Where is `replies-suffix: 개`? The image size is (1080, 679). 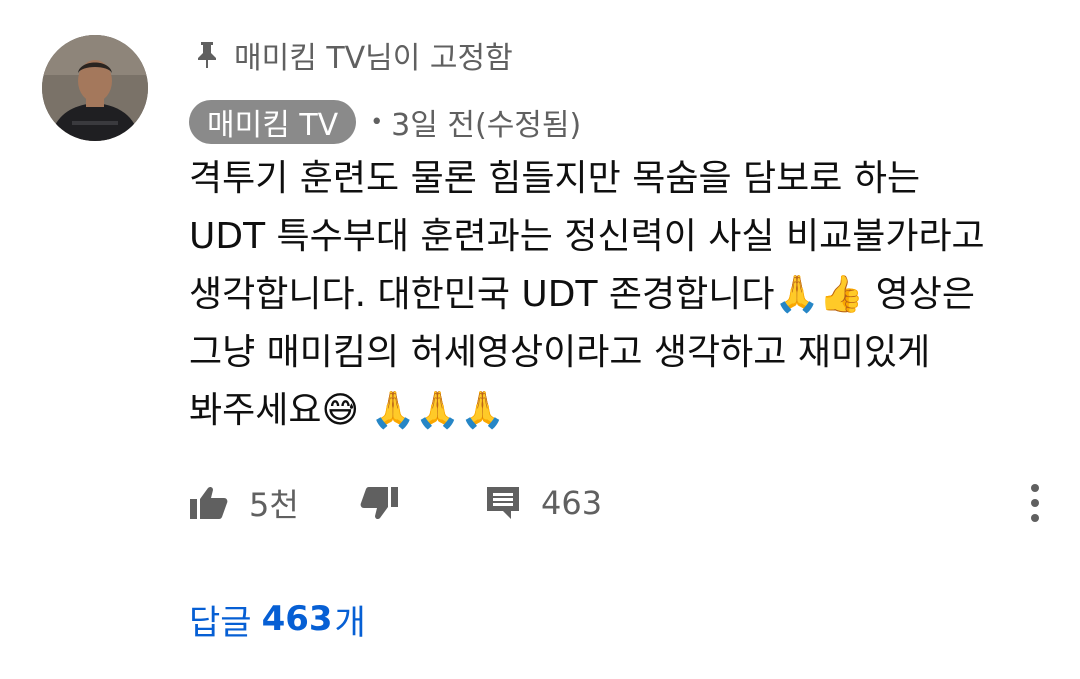 replies-suffix: 개 is located at coordinates (350, 622).